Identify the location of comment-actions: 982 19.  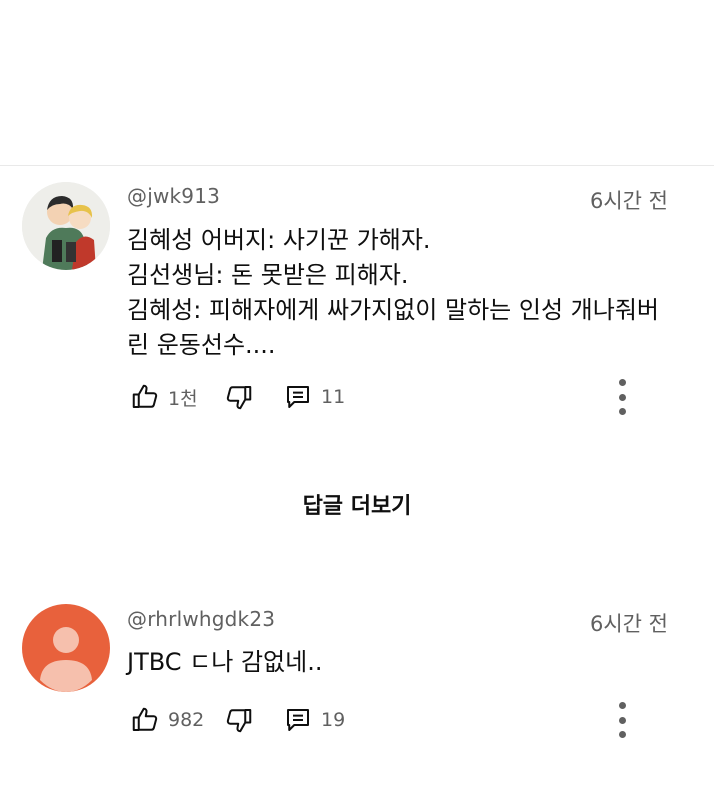
(407, 720).